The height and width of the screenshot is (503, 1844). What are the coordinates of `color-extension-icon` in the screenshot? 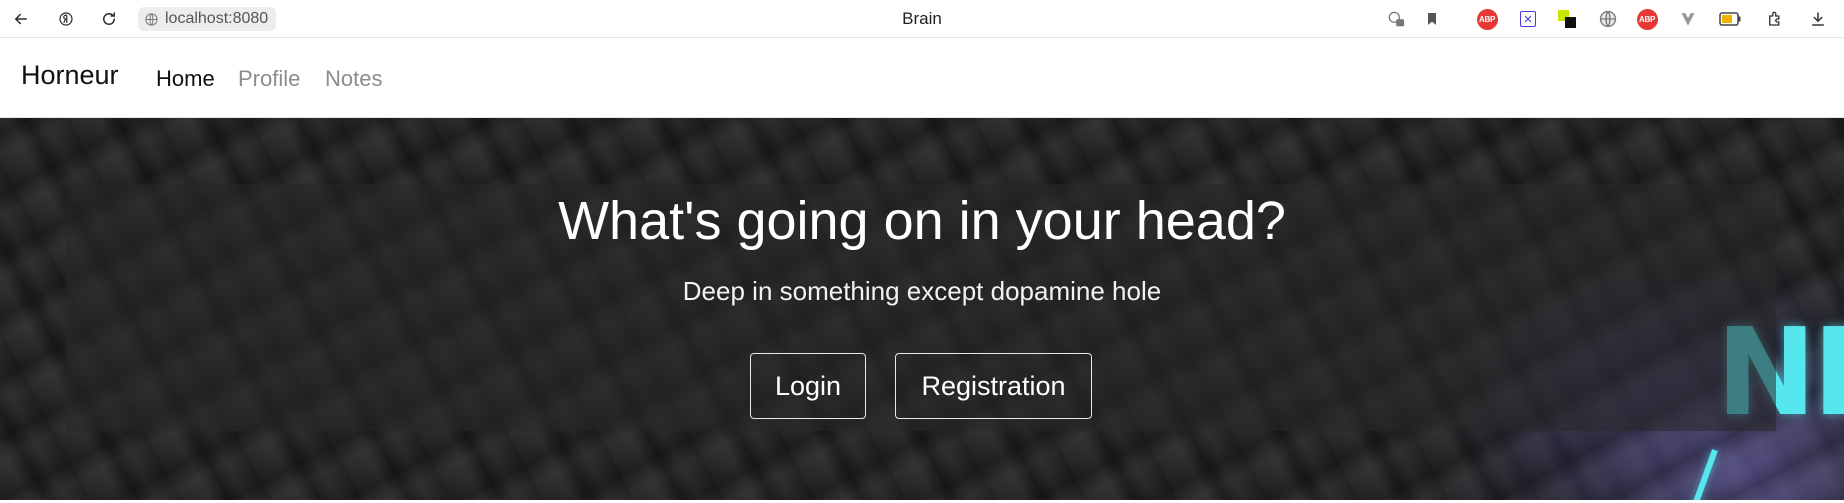 It's located at (1567, 19).